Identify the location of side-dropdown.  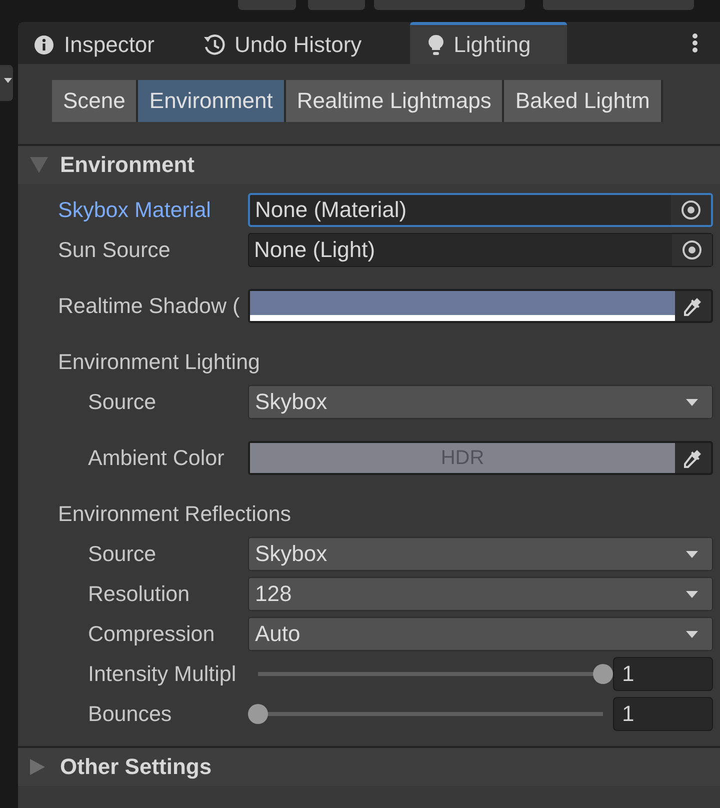
(6, 83).